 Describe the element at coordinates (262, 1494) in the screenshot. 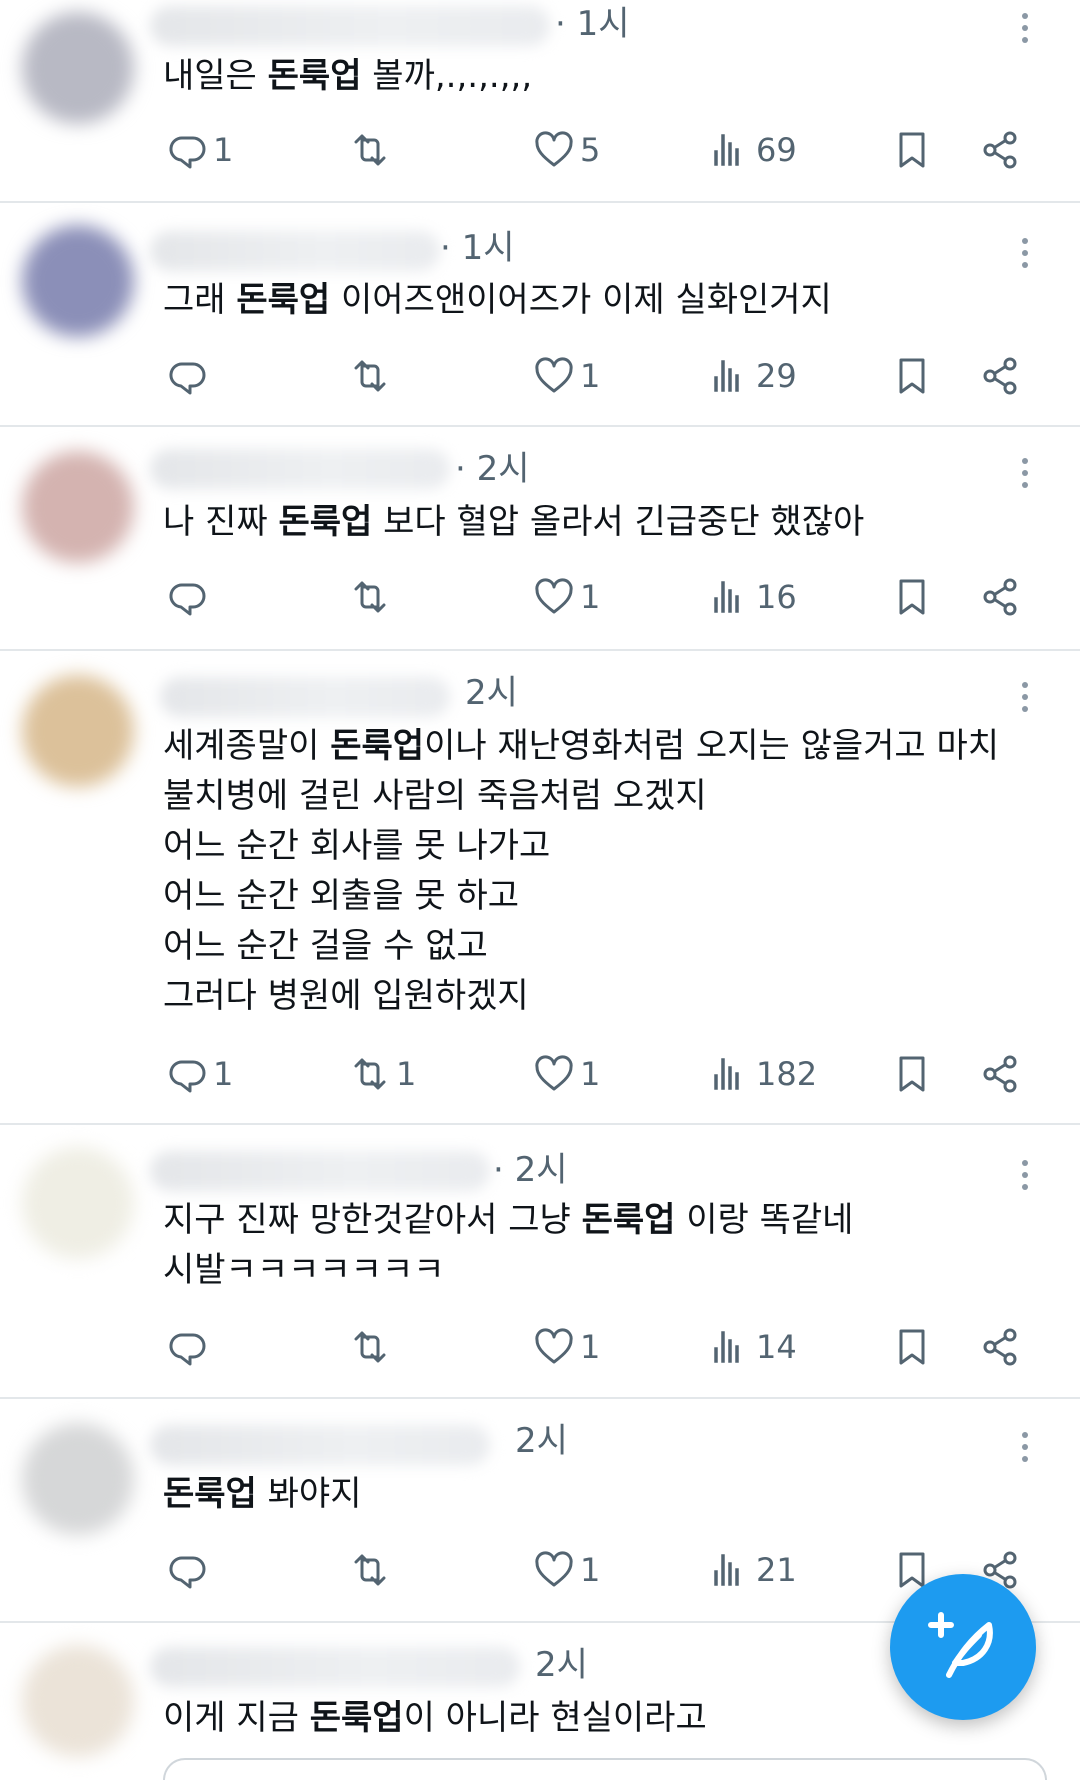

I see `tweet-text: 돈룩업 봐야지` at that location.